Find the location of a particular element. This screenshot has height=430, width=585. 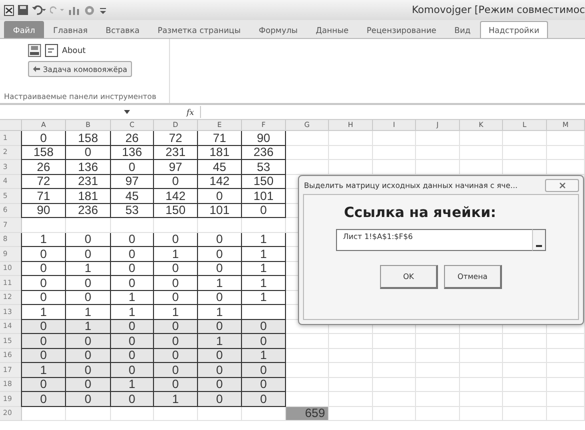

ribbon-tab: Формулы is located at coordinates (278, 29).